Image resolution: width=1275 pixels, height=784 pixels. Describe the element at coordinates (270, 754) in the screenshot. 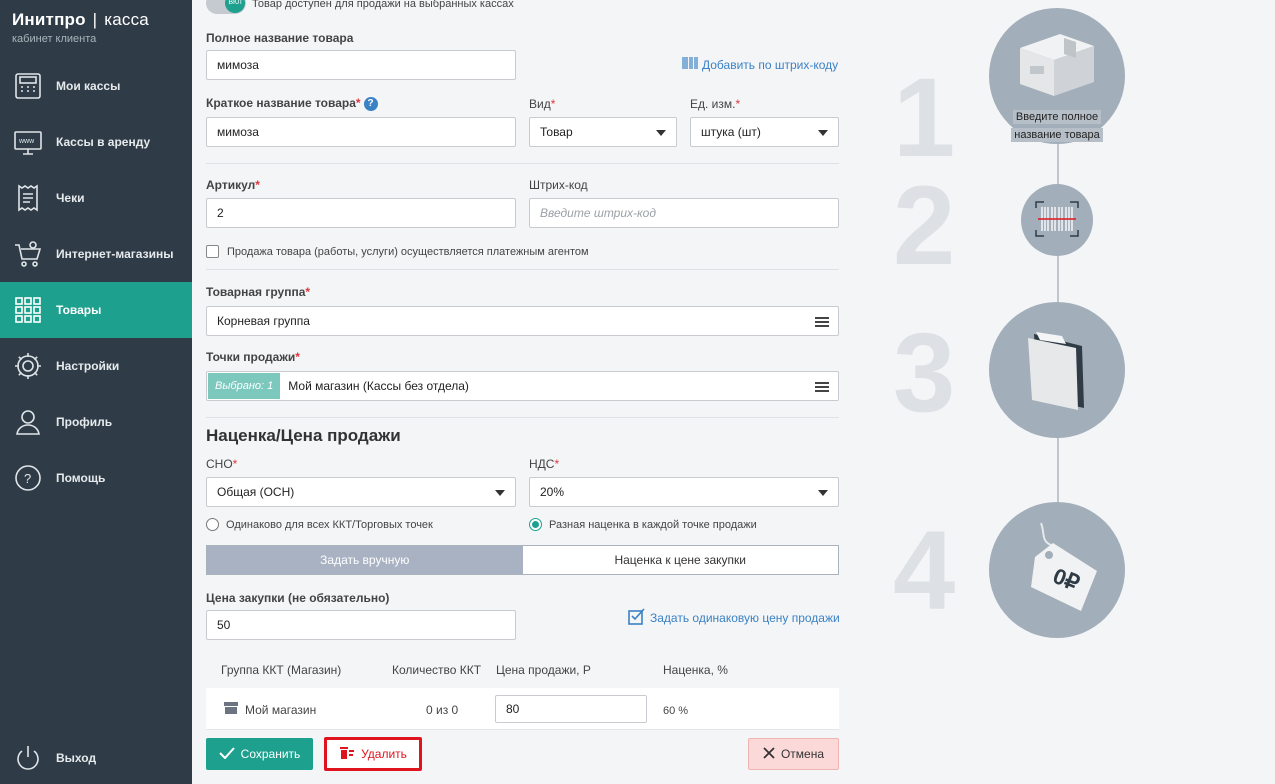

I see `save-label: Сохранить` at that location.